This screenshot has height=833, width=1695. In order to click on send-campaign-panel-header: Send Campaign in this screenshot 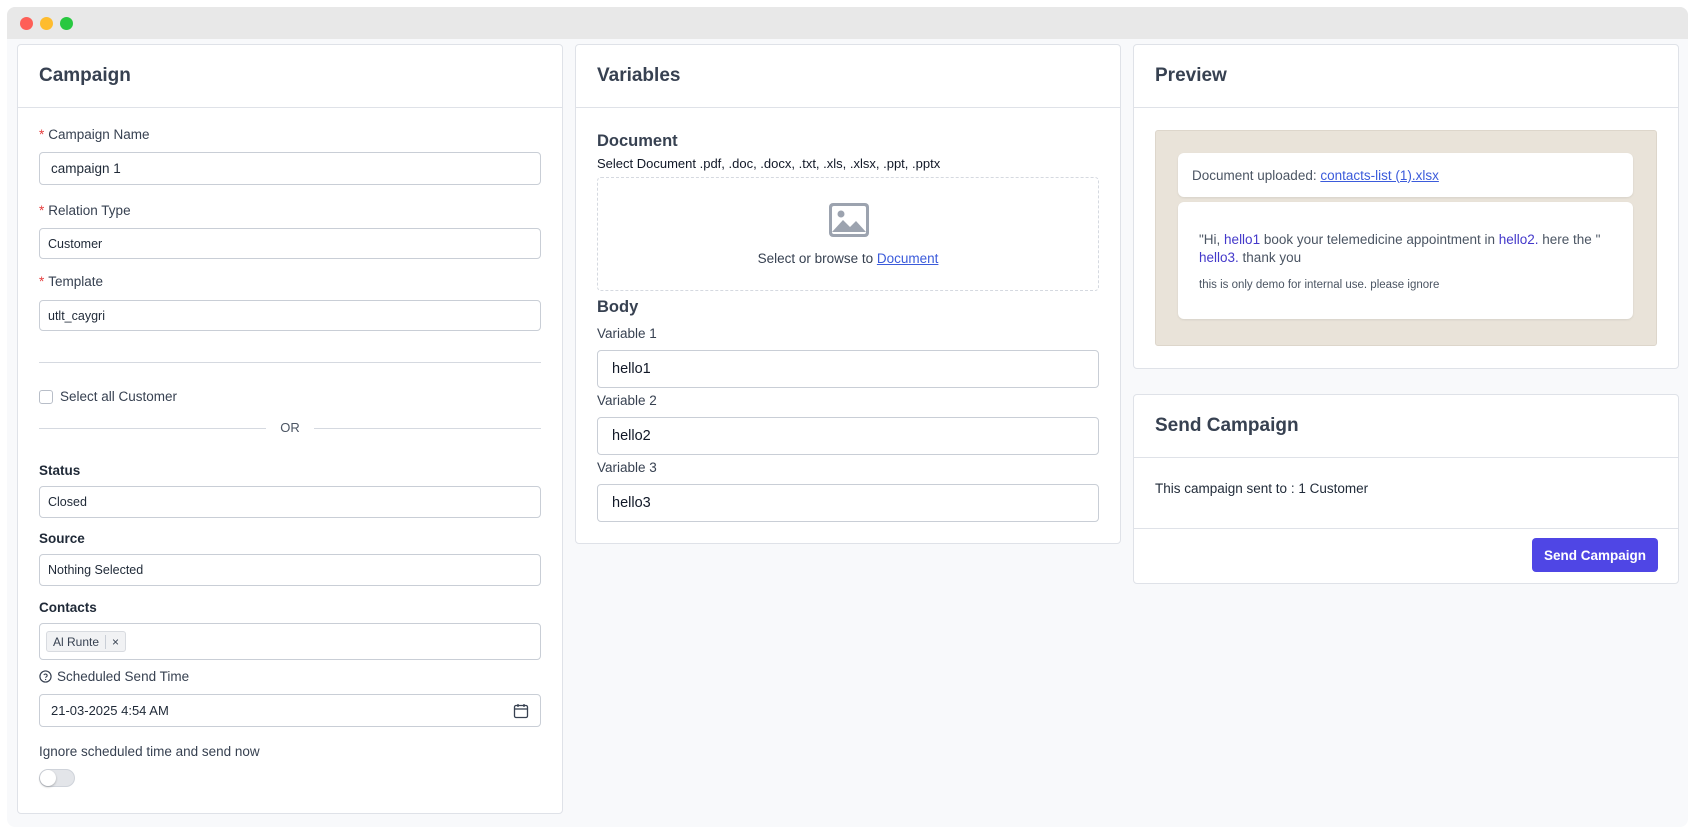, I will do `click(1406, 426)`.